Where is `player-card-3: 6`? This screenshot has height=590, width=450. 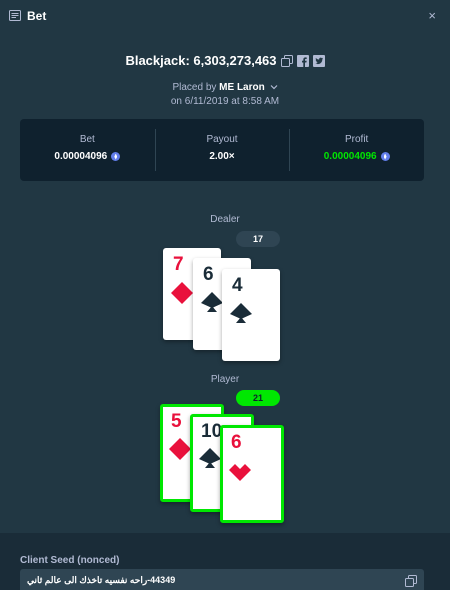 player-card-3: 6 is located at coordinates (252, 474).